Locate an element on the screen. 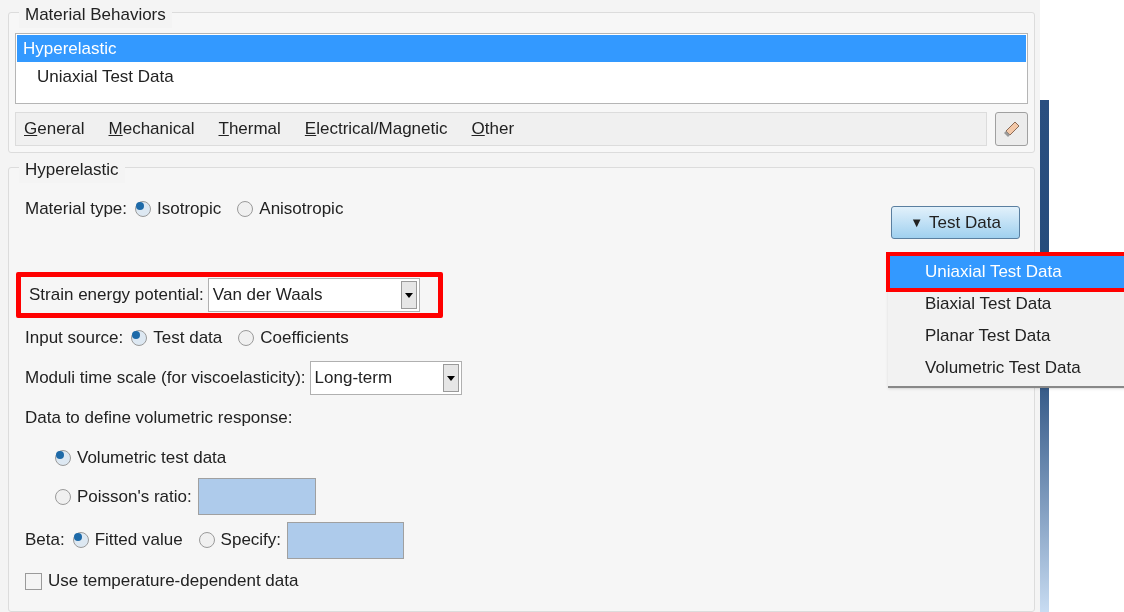 Image resolution: width=1124 pixels, height=612 pixels. field-label: Beta: is located at coordinates (45, 540).